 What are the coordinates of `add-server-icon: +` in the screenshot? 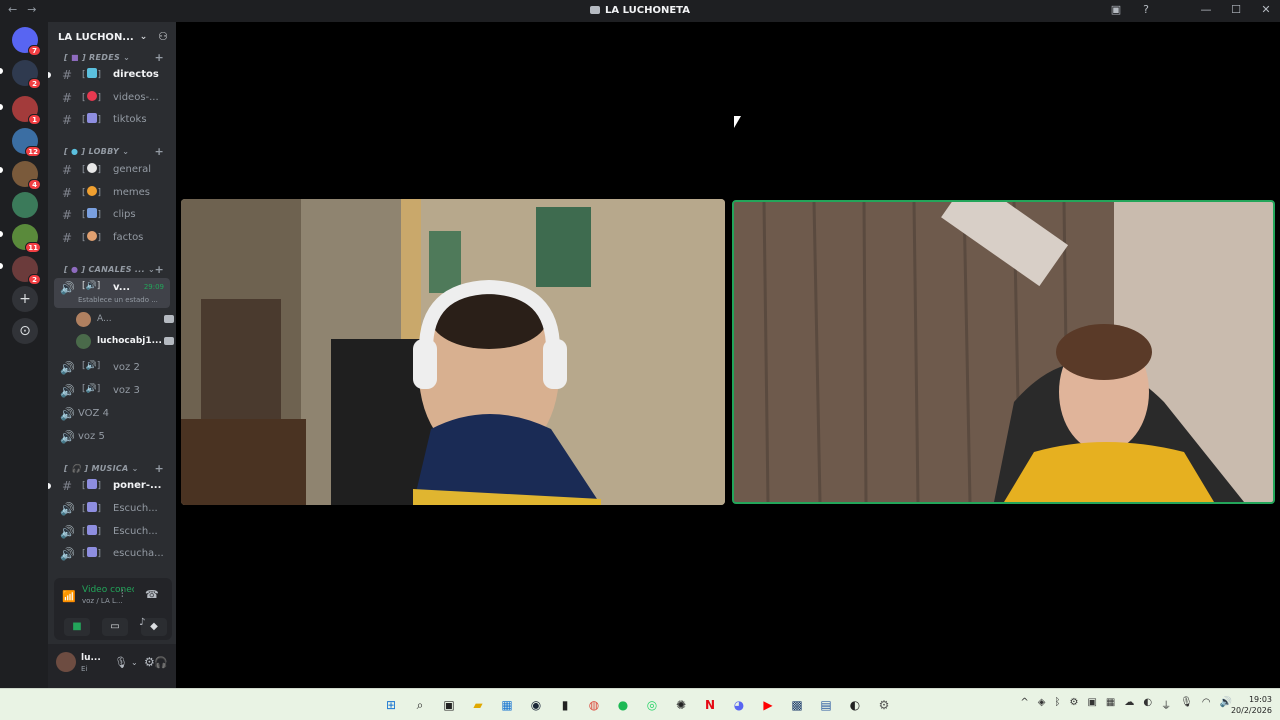 It's located at (25, 299).